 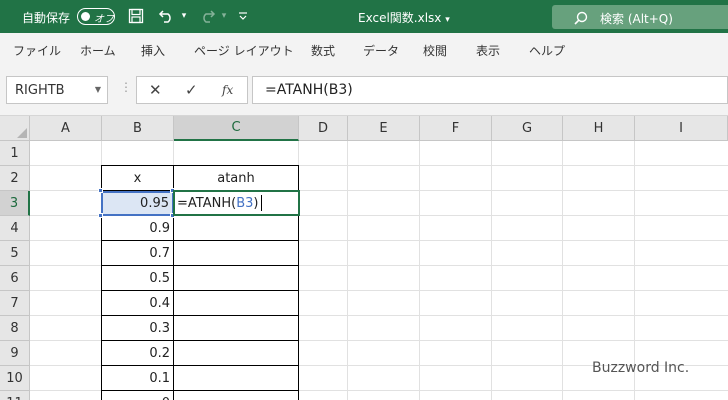 What do you see at coordinates (15, 228) in the screenshot?
I see `row-header-4: 4` at bounding box center [15, 228].